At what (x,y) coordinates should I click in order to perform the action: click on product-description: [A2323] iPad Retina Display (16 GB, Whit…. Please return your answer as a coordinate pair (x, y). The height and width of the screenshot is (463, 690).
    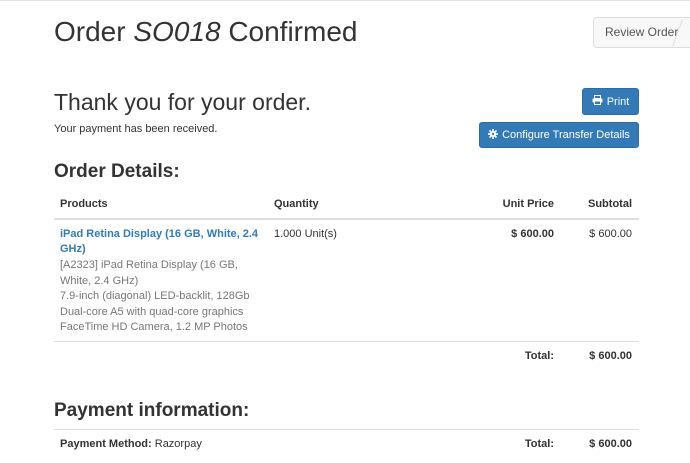
    Looking at the image, I should click on (162, 297).